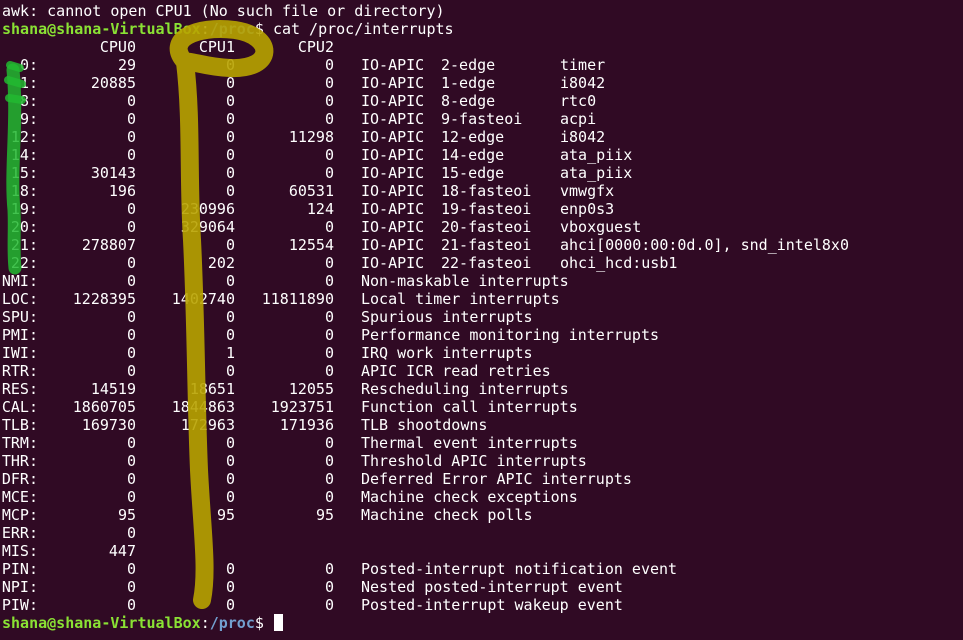 The image size is (963, 640). Describe the element at coordinates (486, 227) in the screenshot. I see `irq-type: 20-fasteoi` at that location.